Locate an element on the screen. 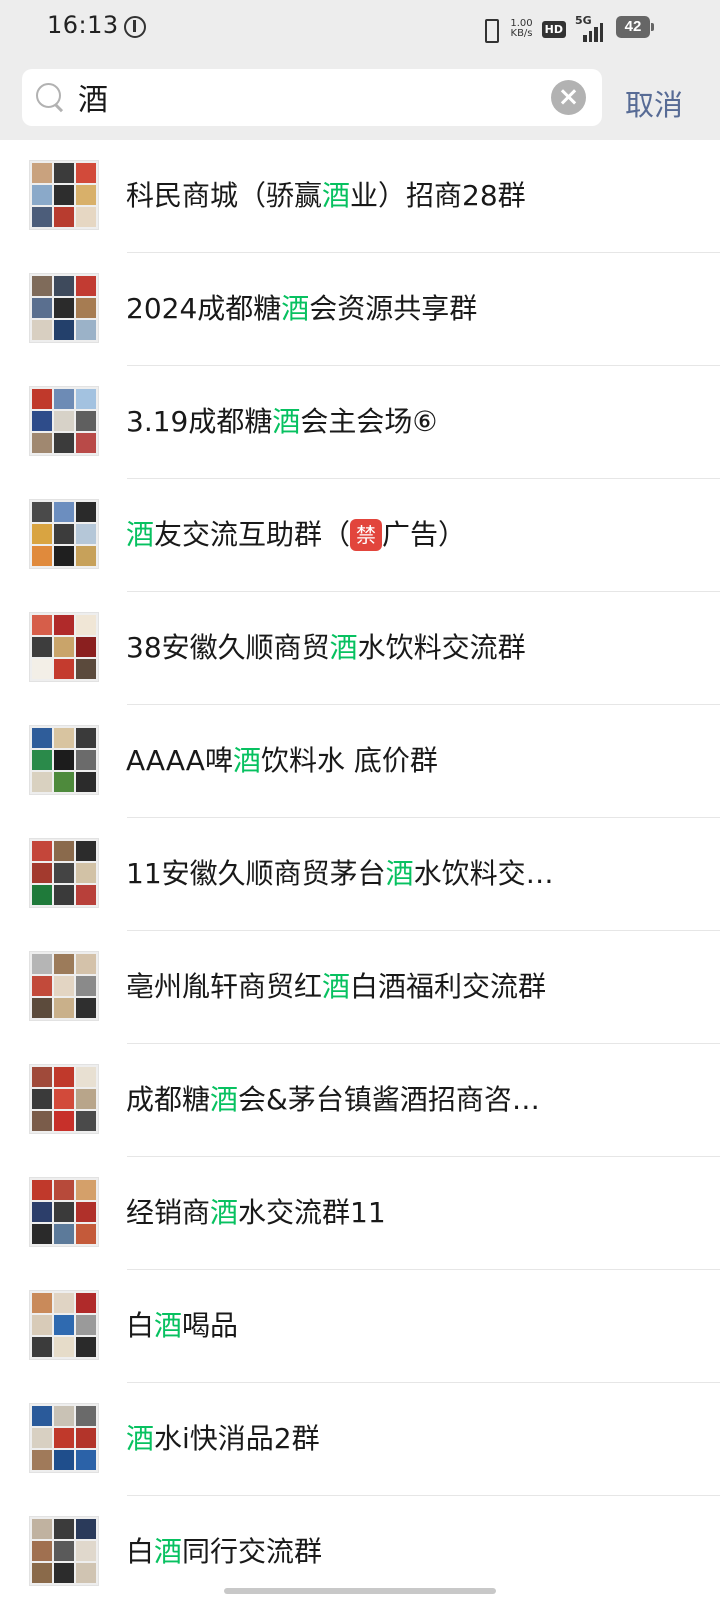  result-row: 3.19成都糖酒会主会场⑥ is located at coordinates (360, 422).